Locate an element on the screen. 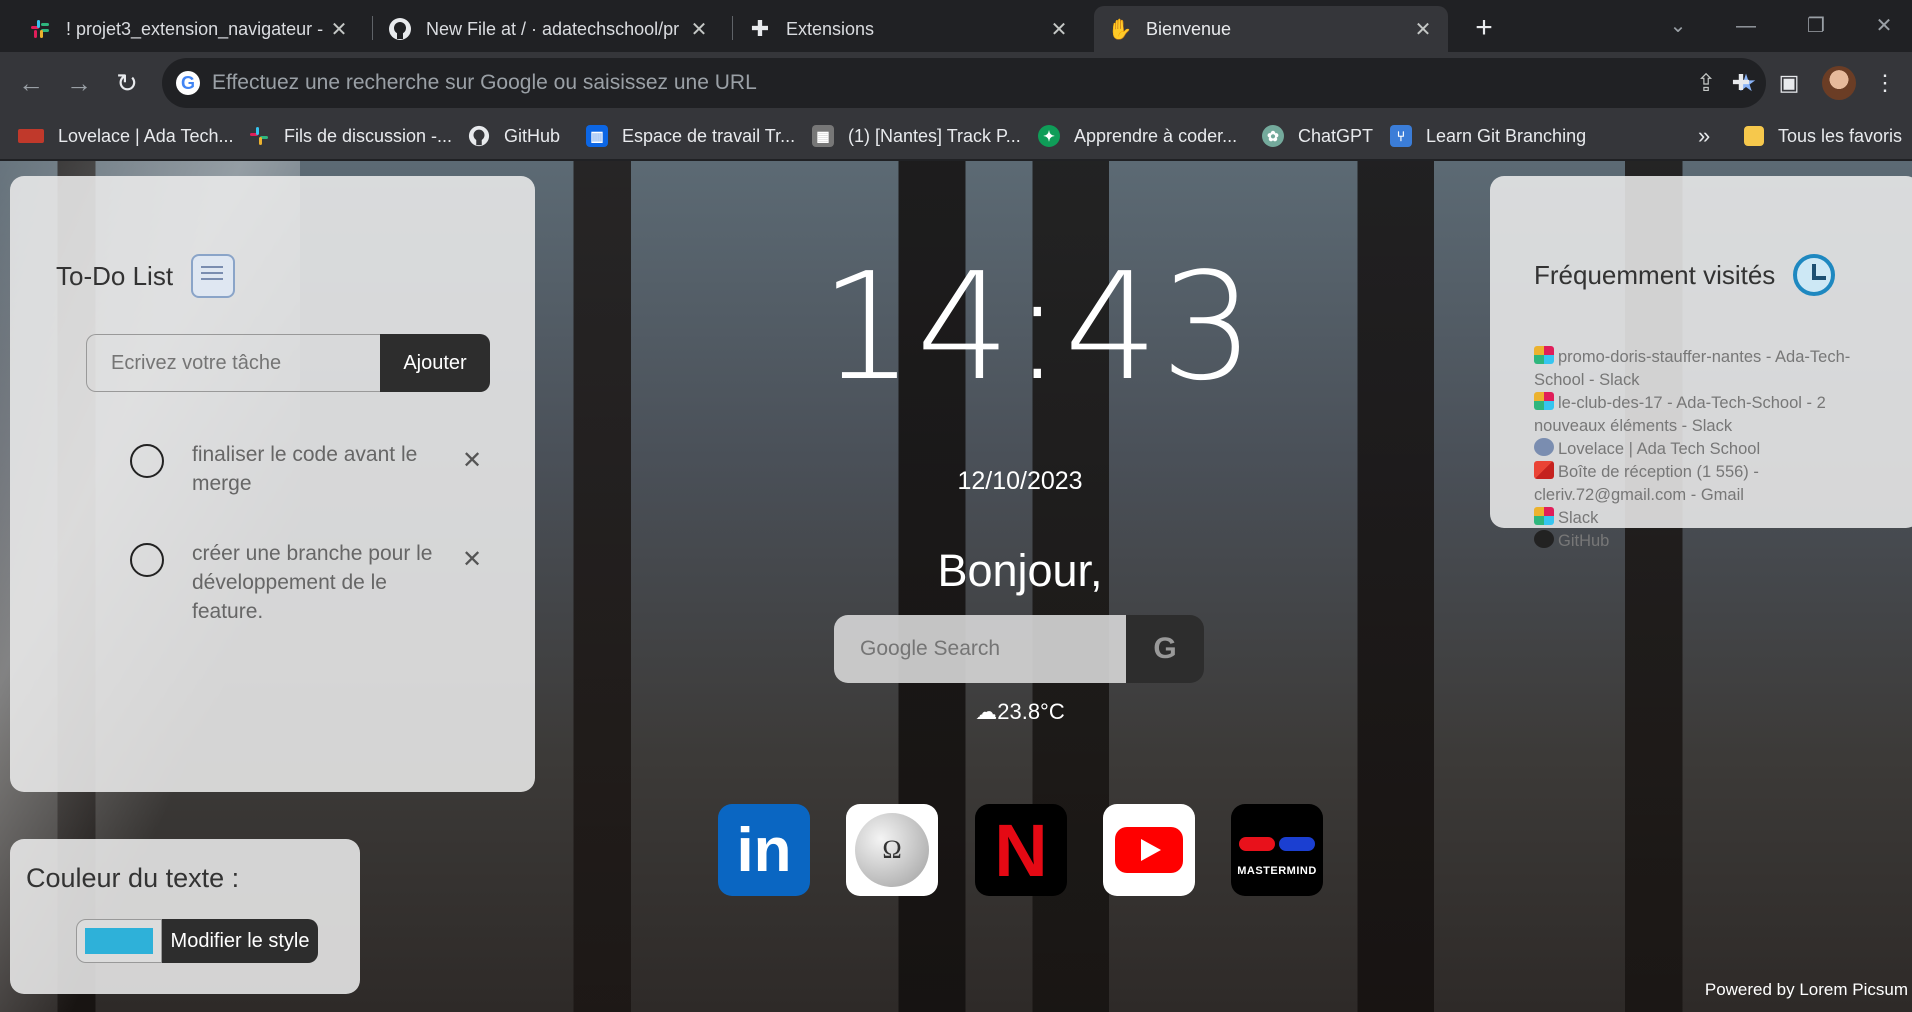  tab-search-chevron-icon: ⌄ is located at coordinates (1678, 26).